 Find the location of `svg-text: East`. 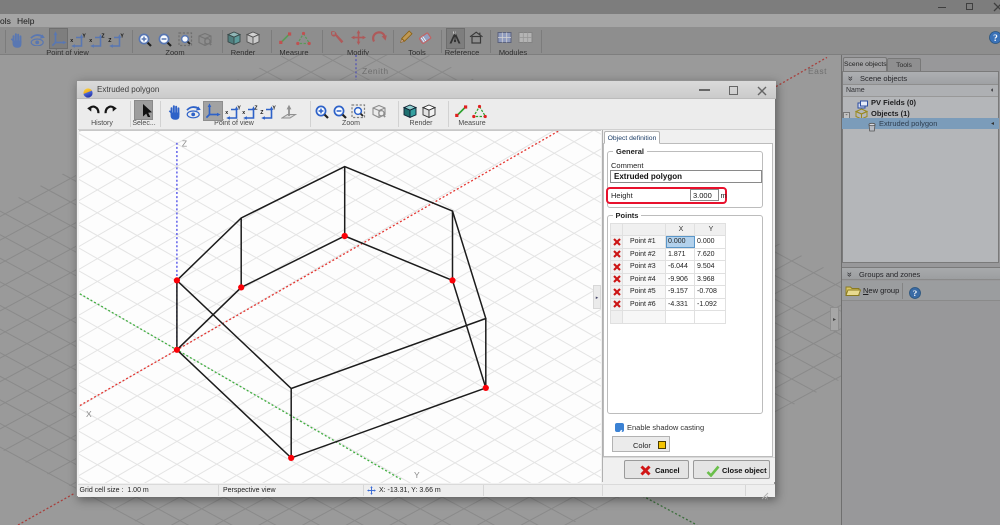

svg-text: East is located at coordinates (817, 71).